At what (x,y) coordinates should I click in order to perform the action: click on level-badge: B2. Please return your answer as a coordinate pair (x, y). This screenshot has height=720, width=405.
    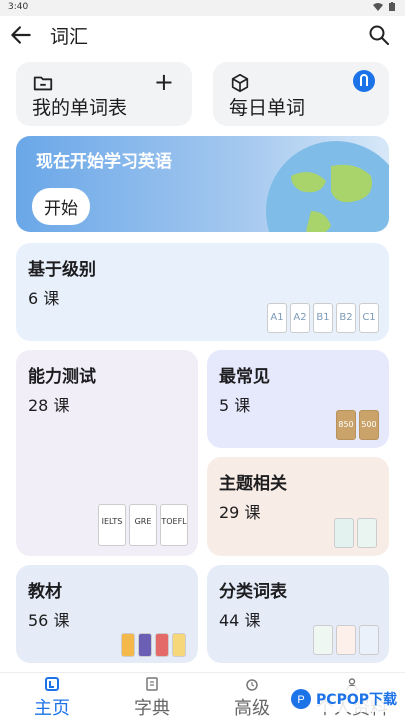
    Looking at the image, I should click on (346, 318).